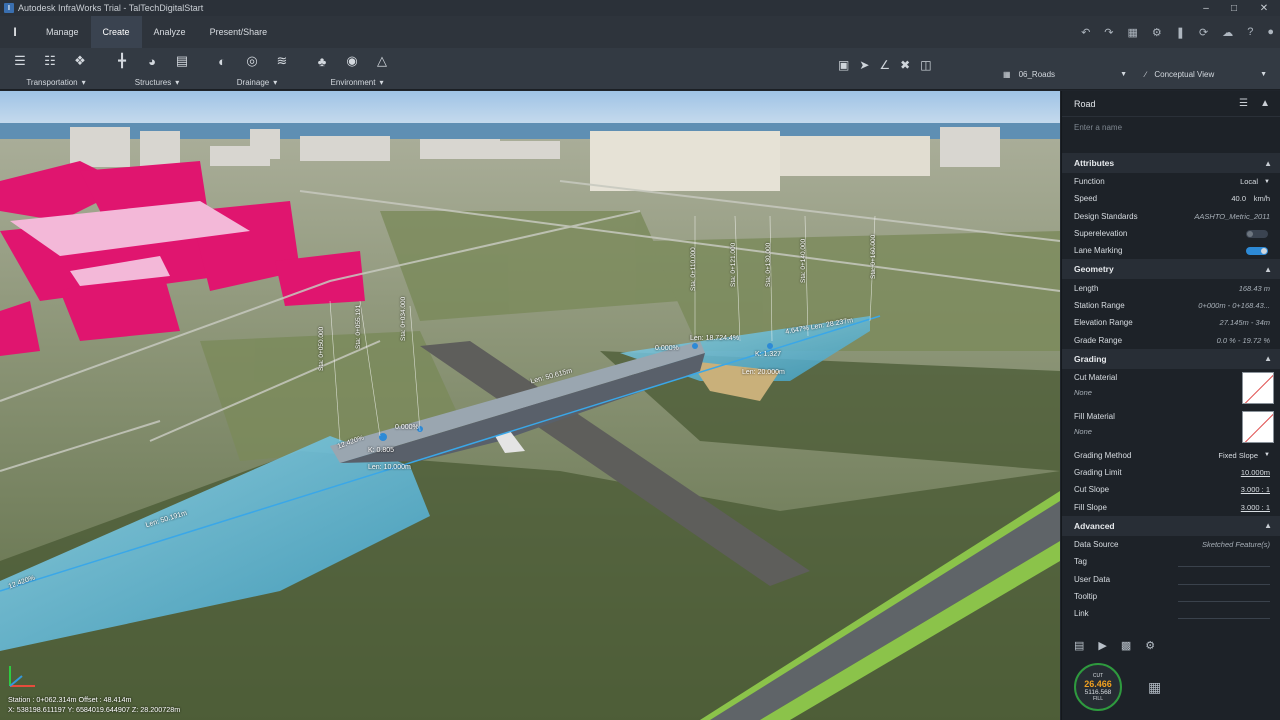 Image resolution: width=1280 pixels, height=720 pixels. I want to click on drainage-label: Drainage, so click(253, 82).